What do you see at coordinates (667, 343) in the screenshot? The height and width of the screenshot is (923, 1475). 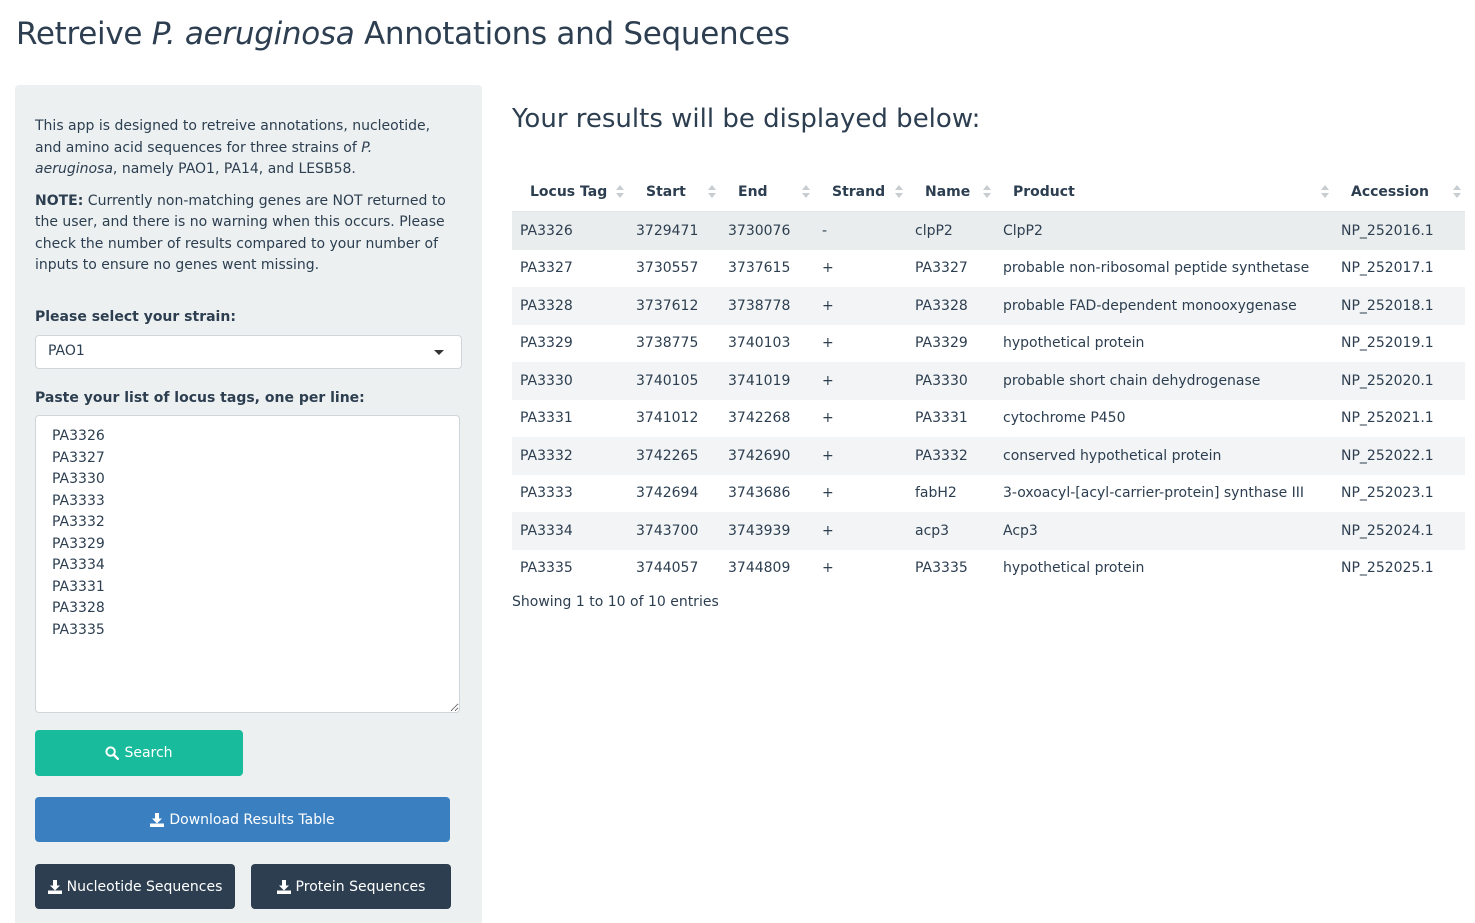 I see `table-cell: 3738775` at bounding box center [667, 343].